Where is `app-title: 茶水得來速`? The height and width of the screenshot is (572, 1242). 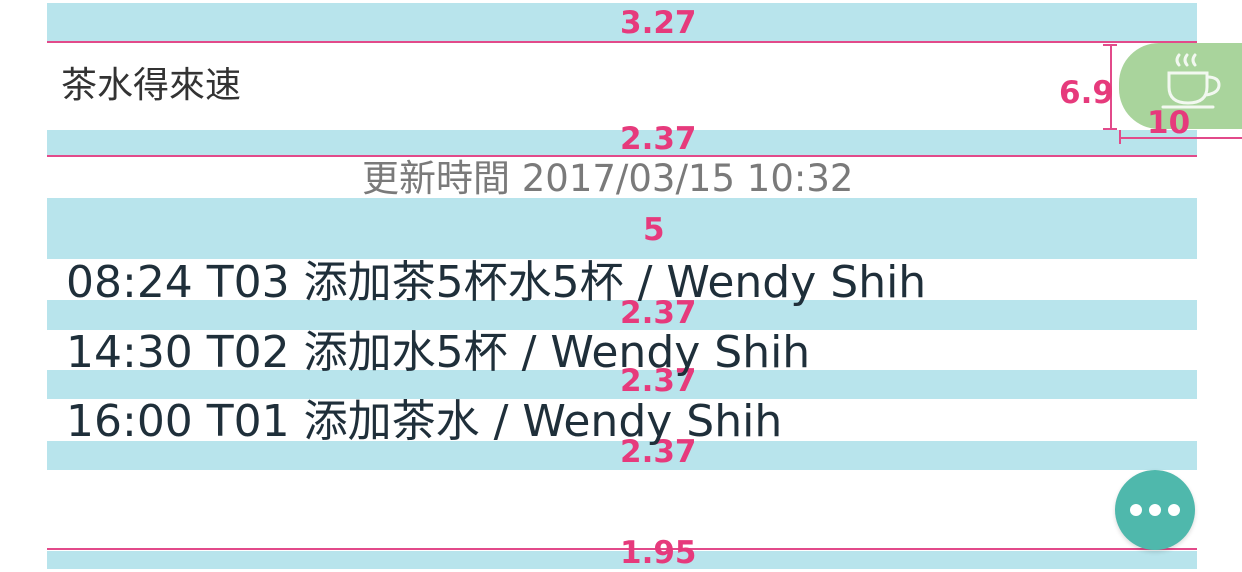 app-title: 茶水得來速 is located at coordinates (151, 85).